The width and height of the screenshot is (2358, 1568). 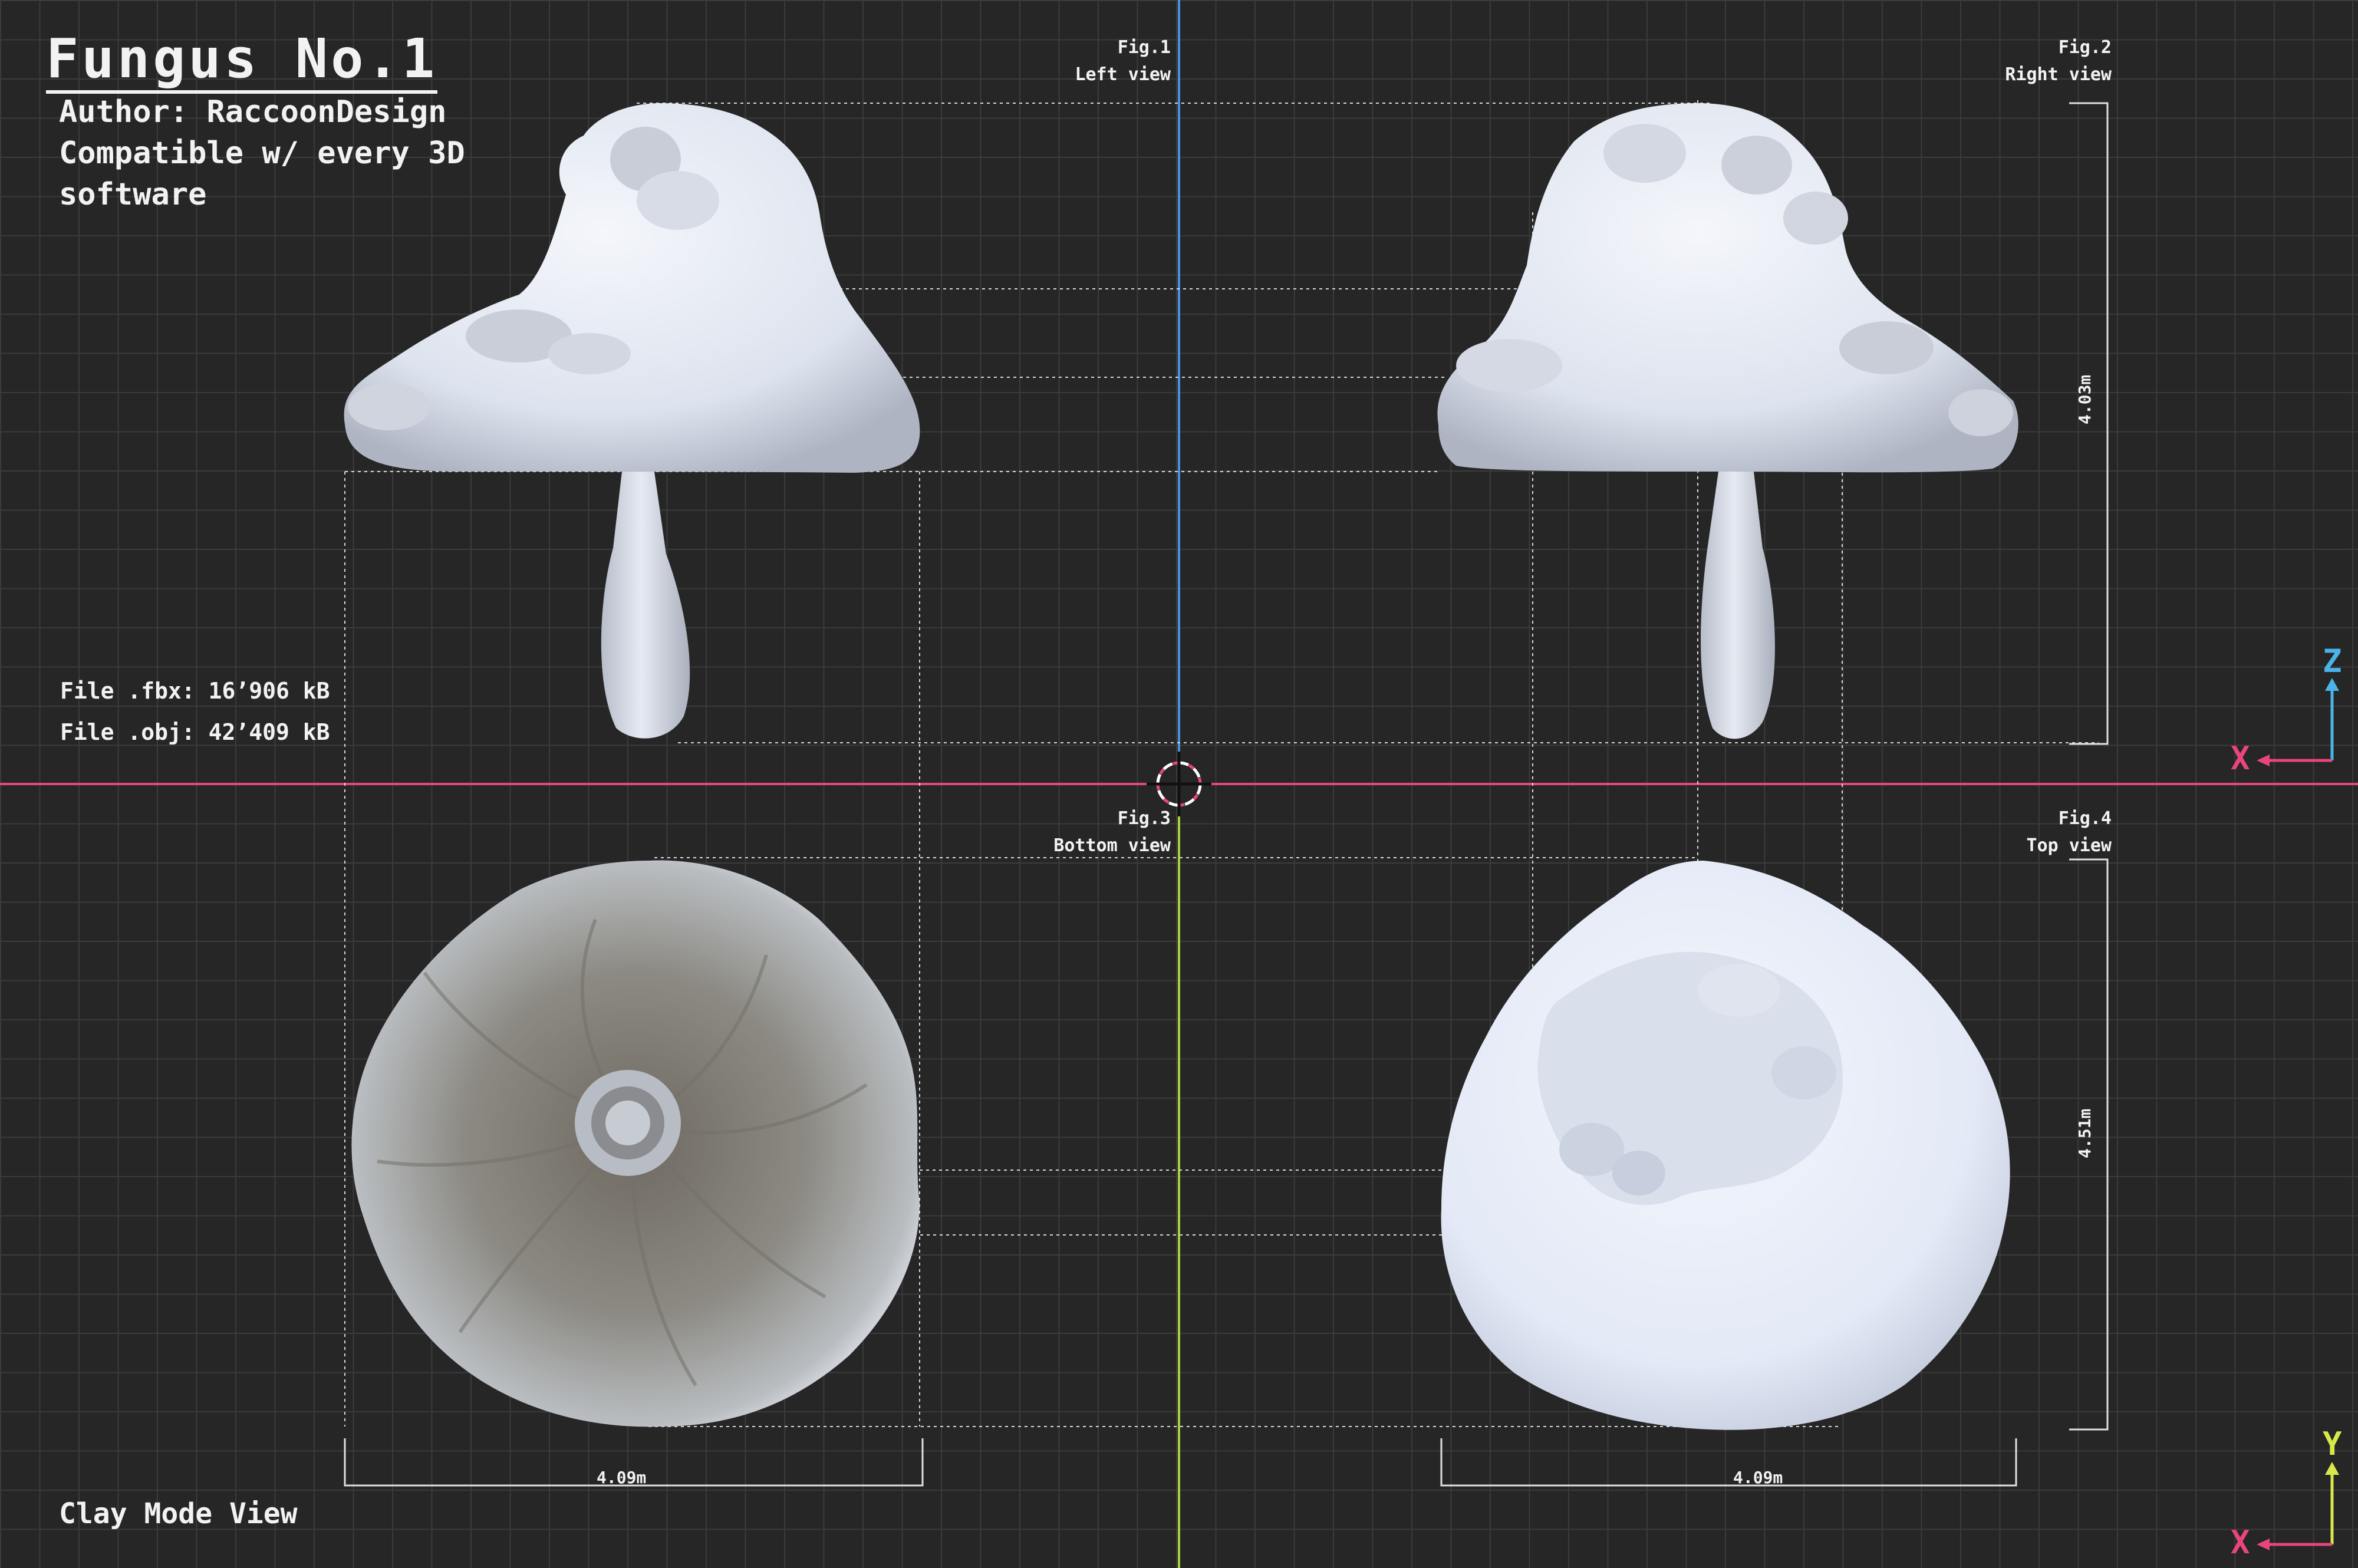 I want to click on fig2-label: Fig.2 Right view, so click(x=2059, y=61).